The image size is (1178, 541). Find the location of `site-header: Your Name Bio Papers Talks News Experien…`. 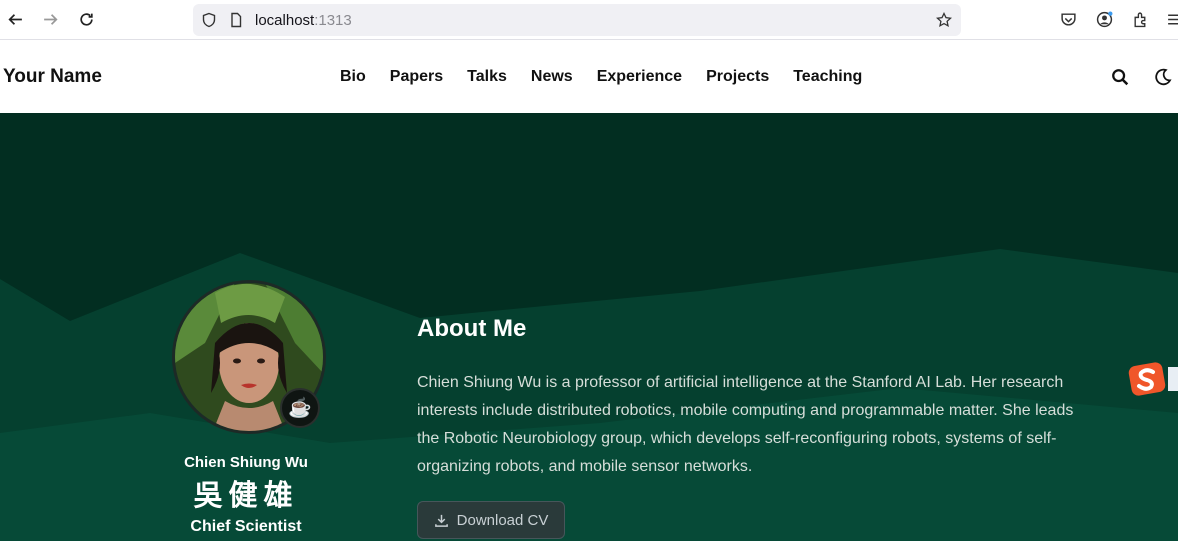

site-header: Your Name Bio Papers Talks News Experien… is located at coordinates (589, 76).